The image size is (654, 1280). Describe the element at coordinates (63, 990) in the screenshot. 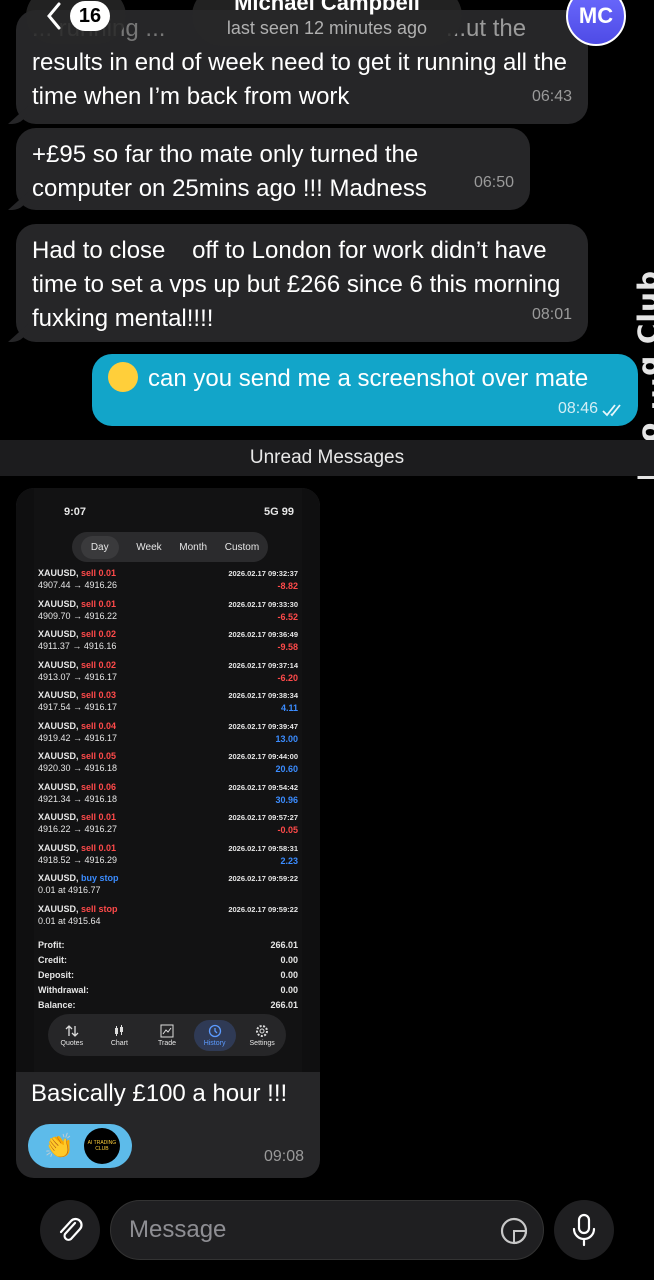

I see `summary-label: Withdrawal:` at that location.